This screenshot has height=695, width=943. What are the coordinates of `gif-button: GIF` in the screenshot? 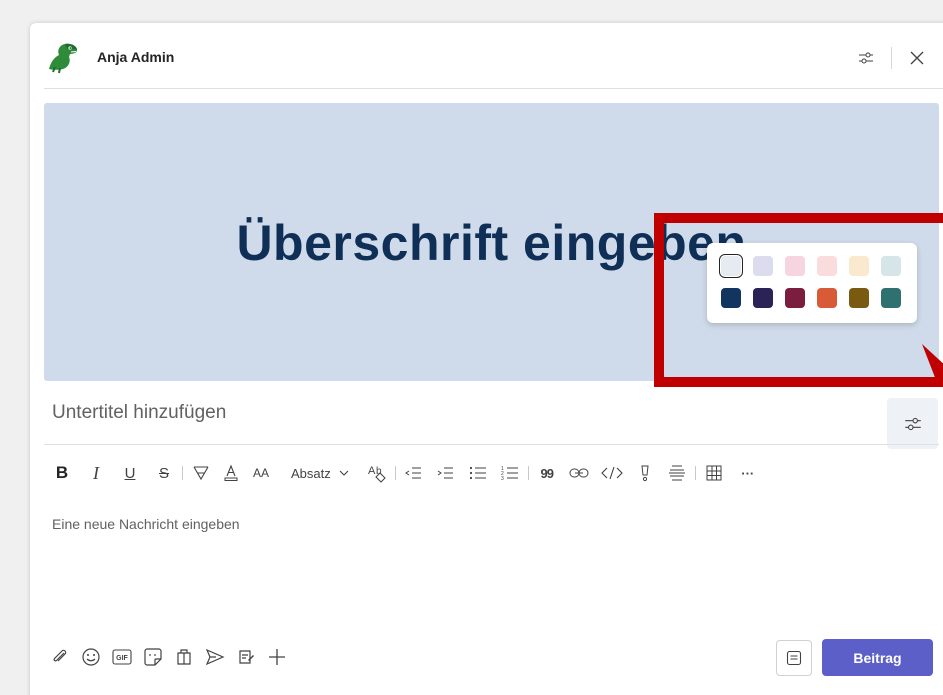 It's located at (122, 657).